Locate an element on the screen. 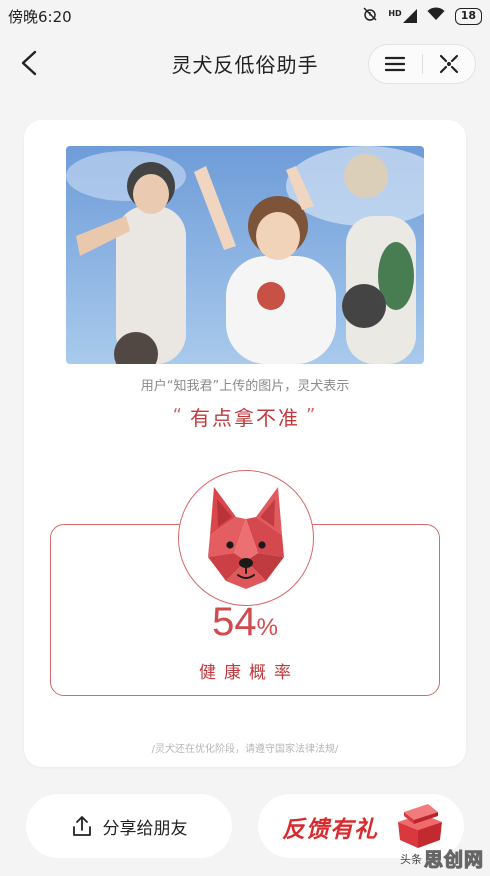 The height and width of the screenshot is (876, 490). verdict-label: 有点拿不准 is located at coordinates (245, 418).